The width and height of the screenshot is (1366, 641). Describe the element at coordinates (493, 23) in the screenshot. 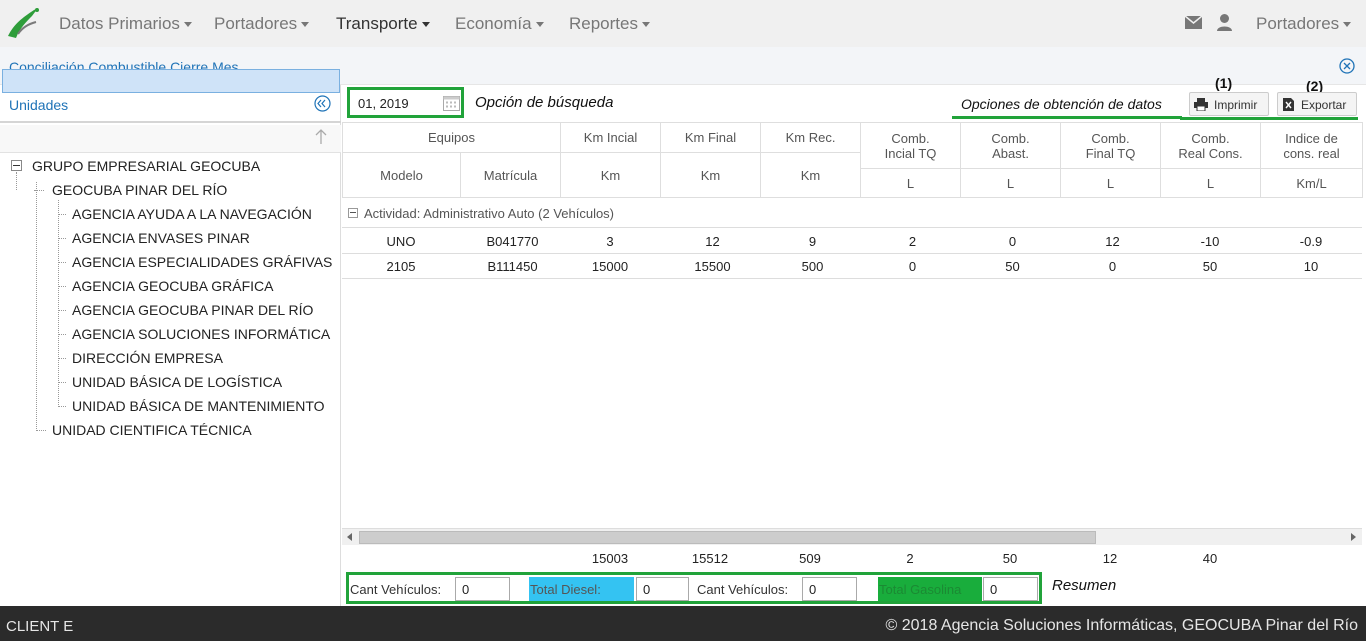

I see `nav-label: Economía` at that location.